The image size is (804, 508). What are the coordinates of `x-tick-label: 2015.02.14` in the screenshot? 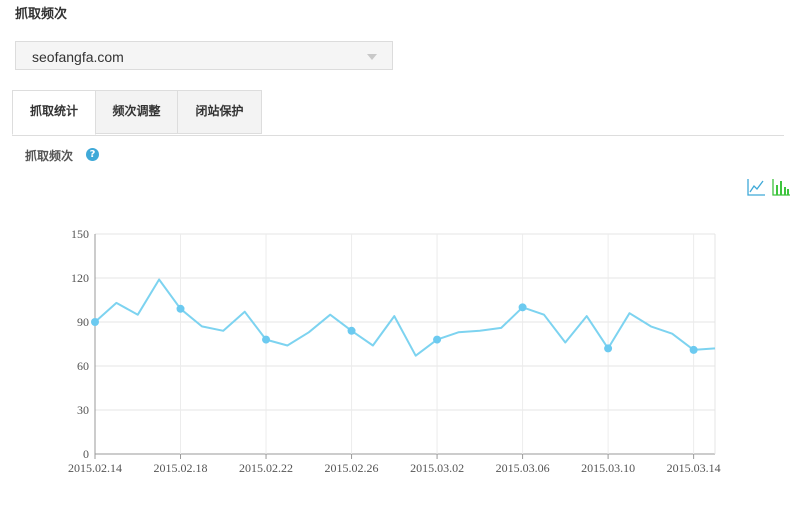 It's located at (95, 468).